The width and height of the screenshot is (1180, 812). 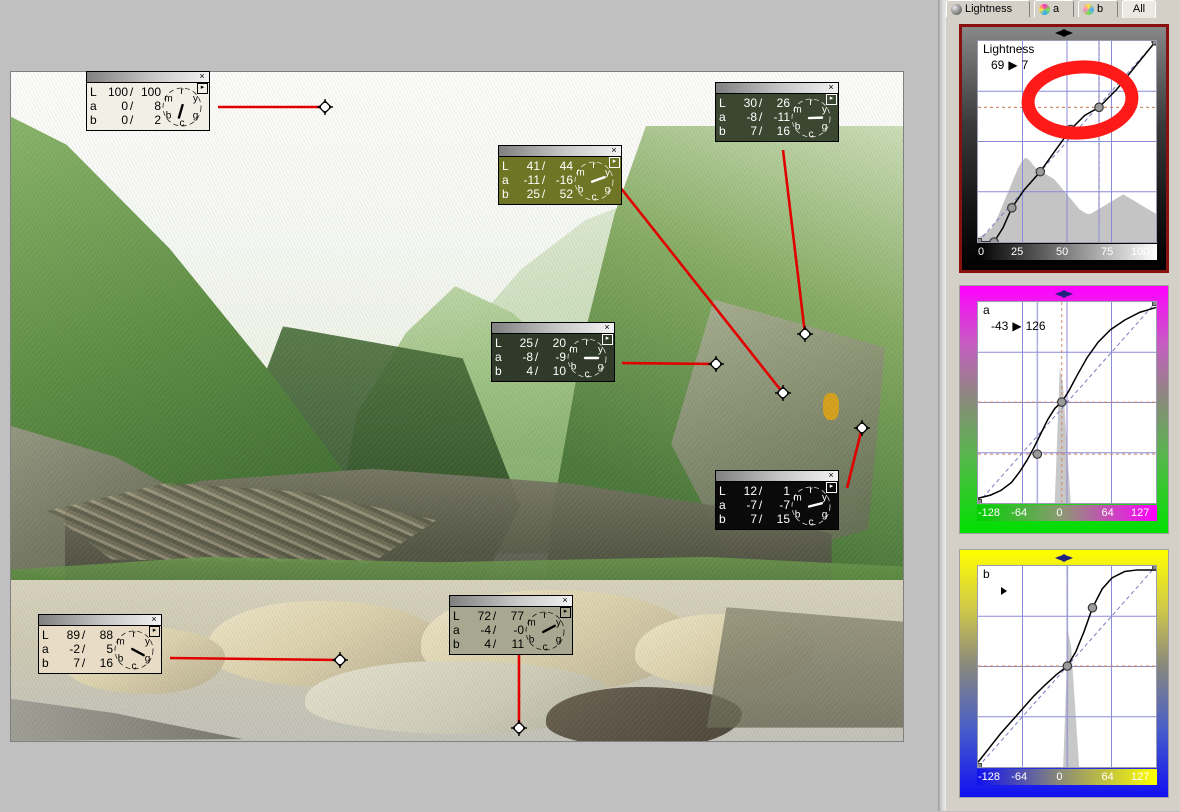 I want to click on lab-readout-box: ×L89/88a-2/5b7/16mrygcb▸, so click(x=100, y=644).